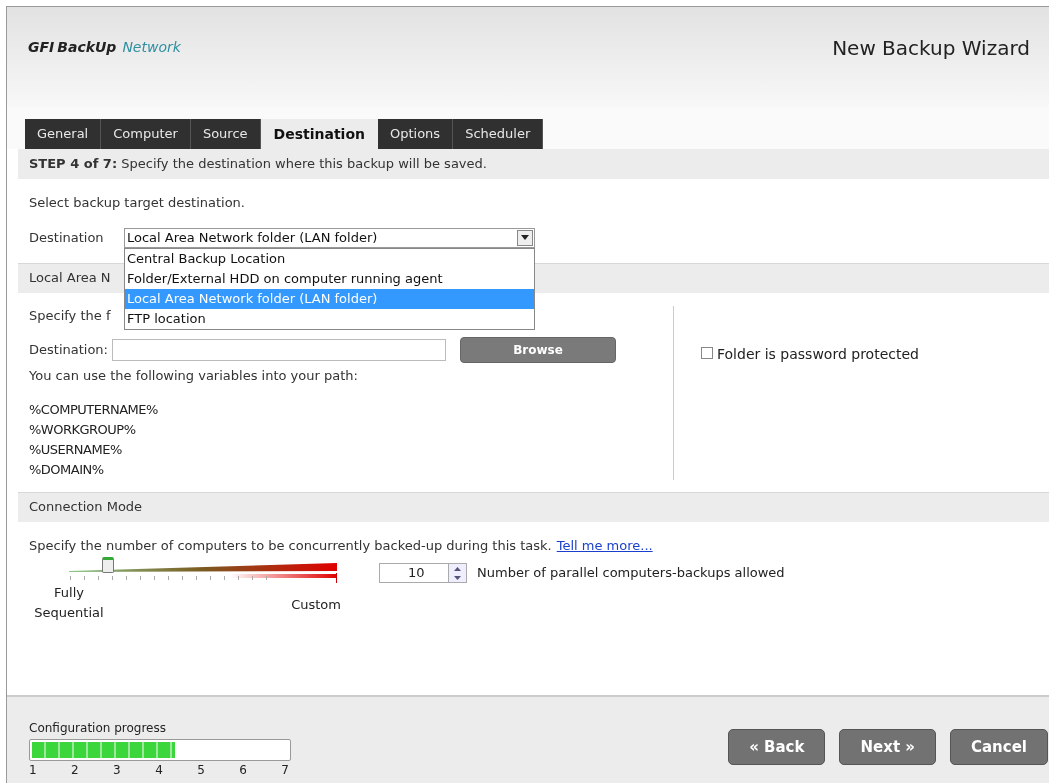  What do you see at coordinates (631, 573) in the screenshot?
I see `count-label: Number of parallel computers-backups allowed` at bounding box center [631, 573].